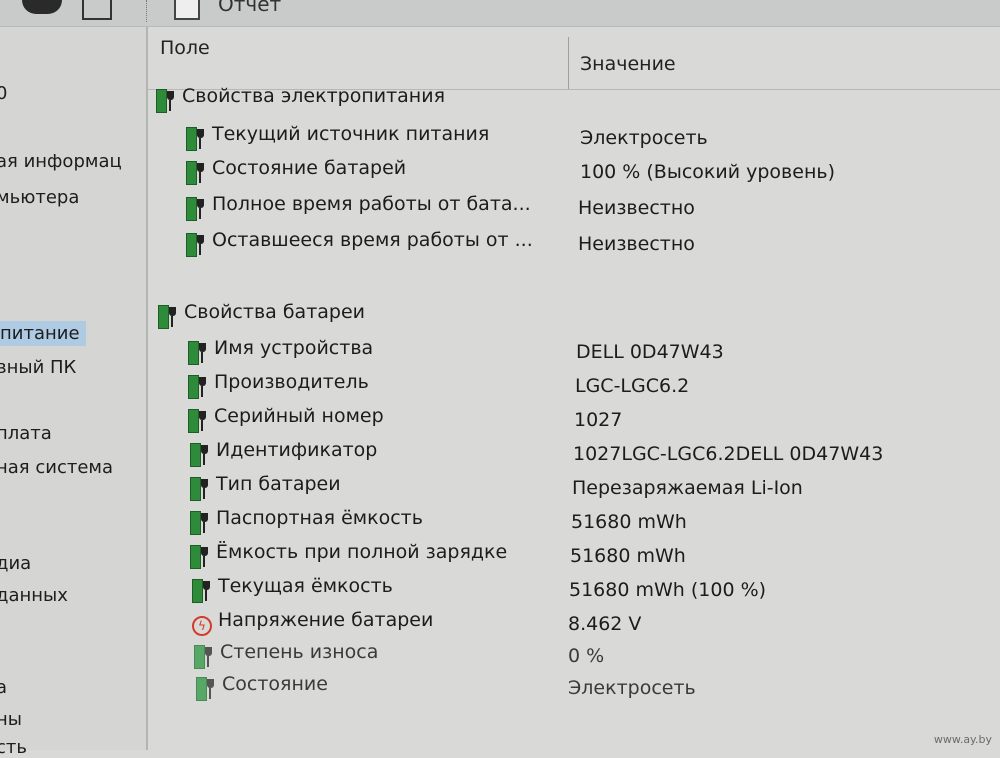  Describe the element at coordinates (3, 687) in the screenshot. I see `tree-item: а` at that location.